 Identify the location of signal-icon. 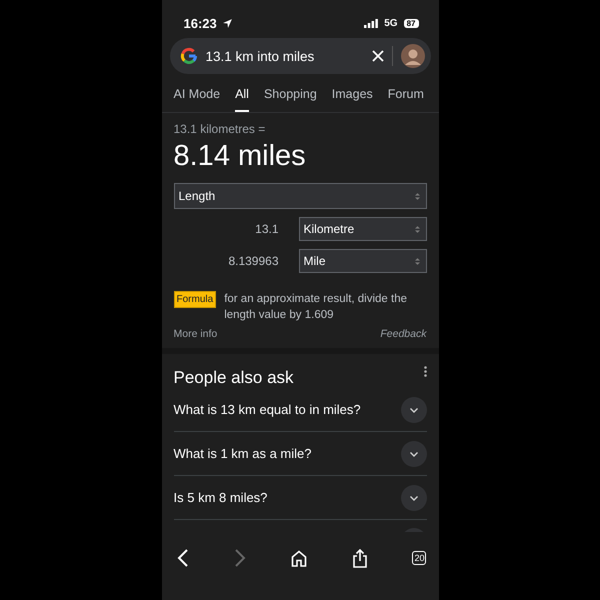
(371, 23).